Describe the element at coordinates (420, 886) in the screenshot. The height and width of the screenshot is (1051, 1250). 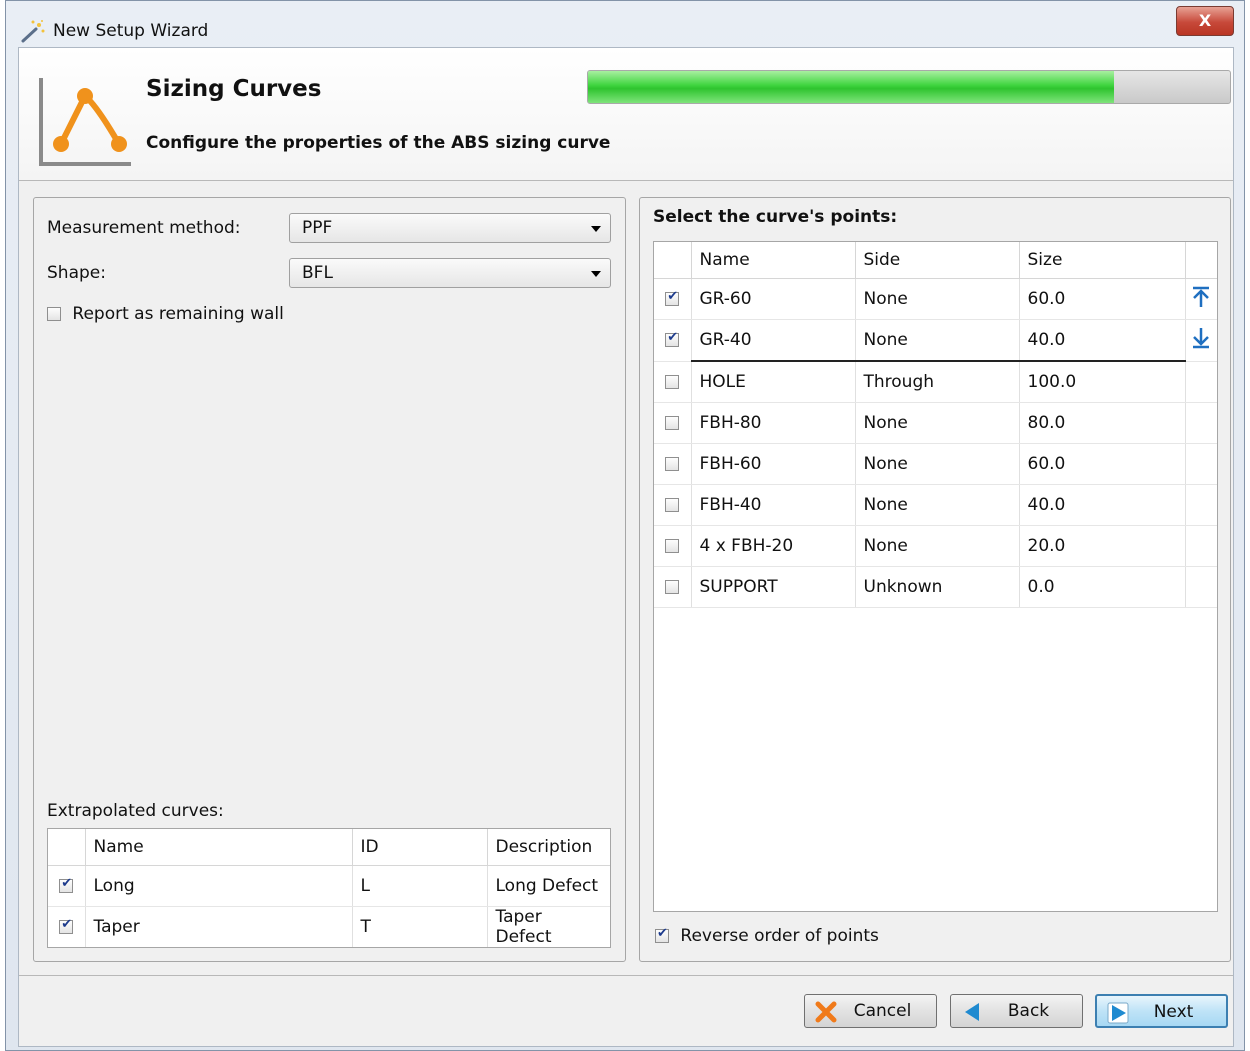
I see `curve-id-cell: L` at that location.